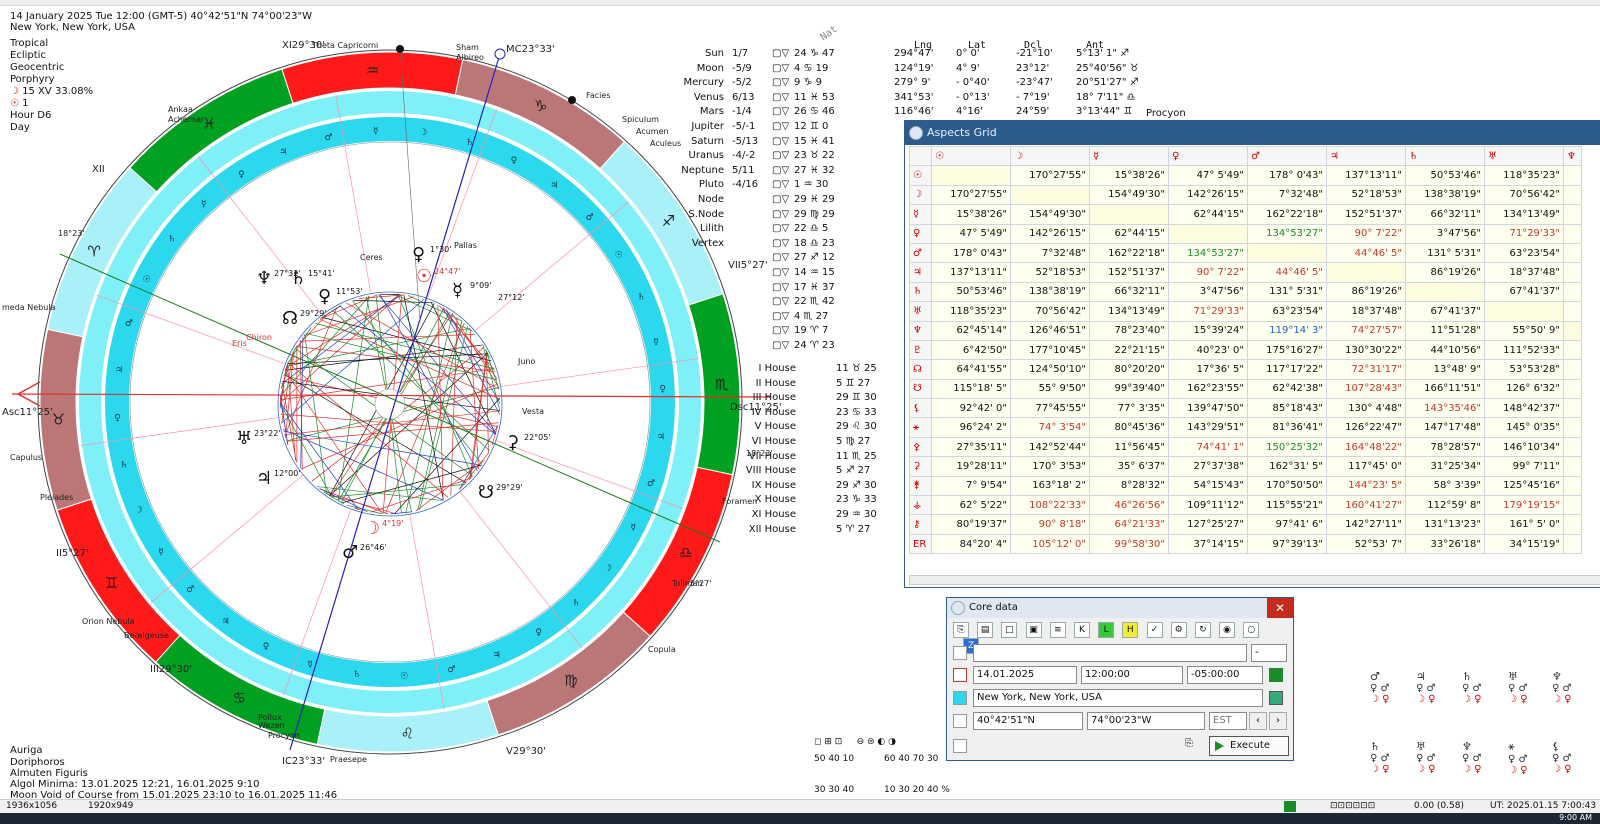  What do you see at coordinates (971, 427) in the screenshot?
I see `aspect-cell: 96°24' 2"` at bounding box center [971, 427].